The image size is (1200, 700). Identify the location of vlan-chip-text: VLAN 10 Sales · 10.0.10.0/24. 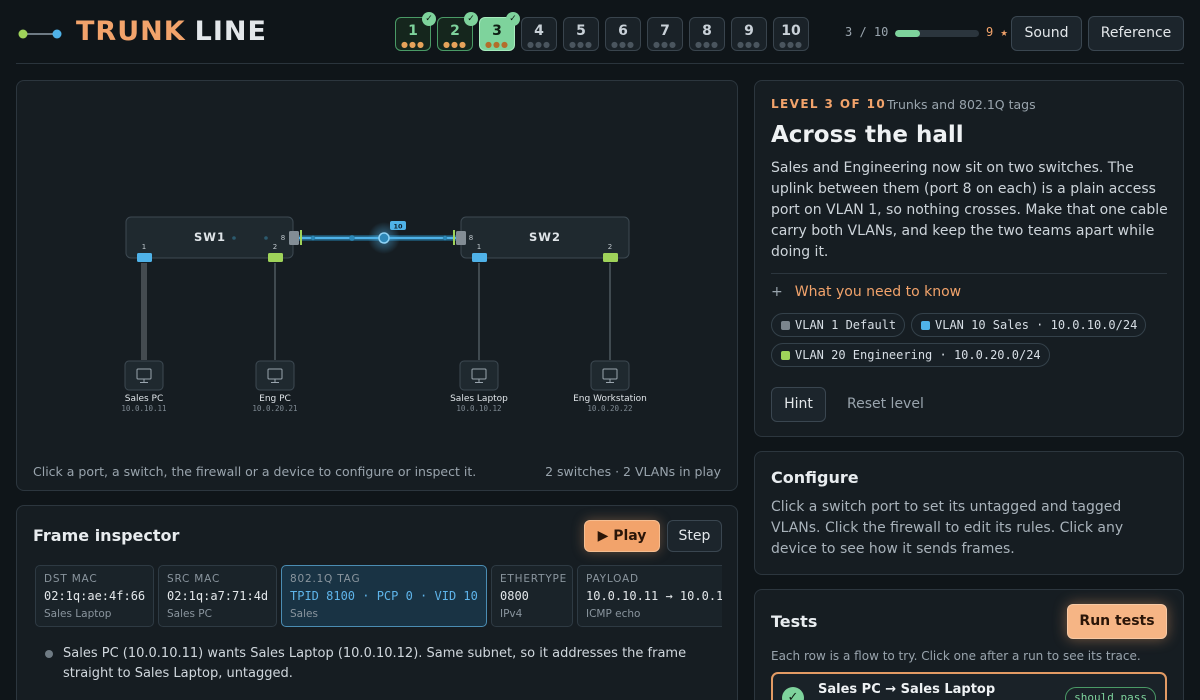
(1036, 325).